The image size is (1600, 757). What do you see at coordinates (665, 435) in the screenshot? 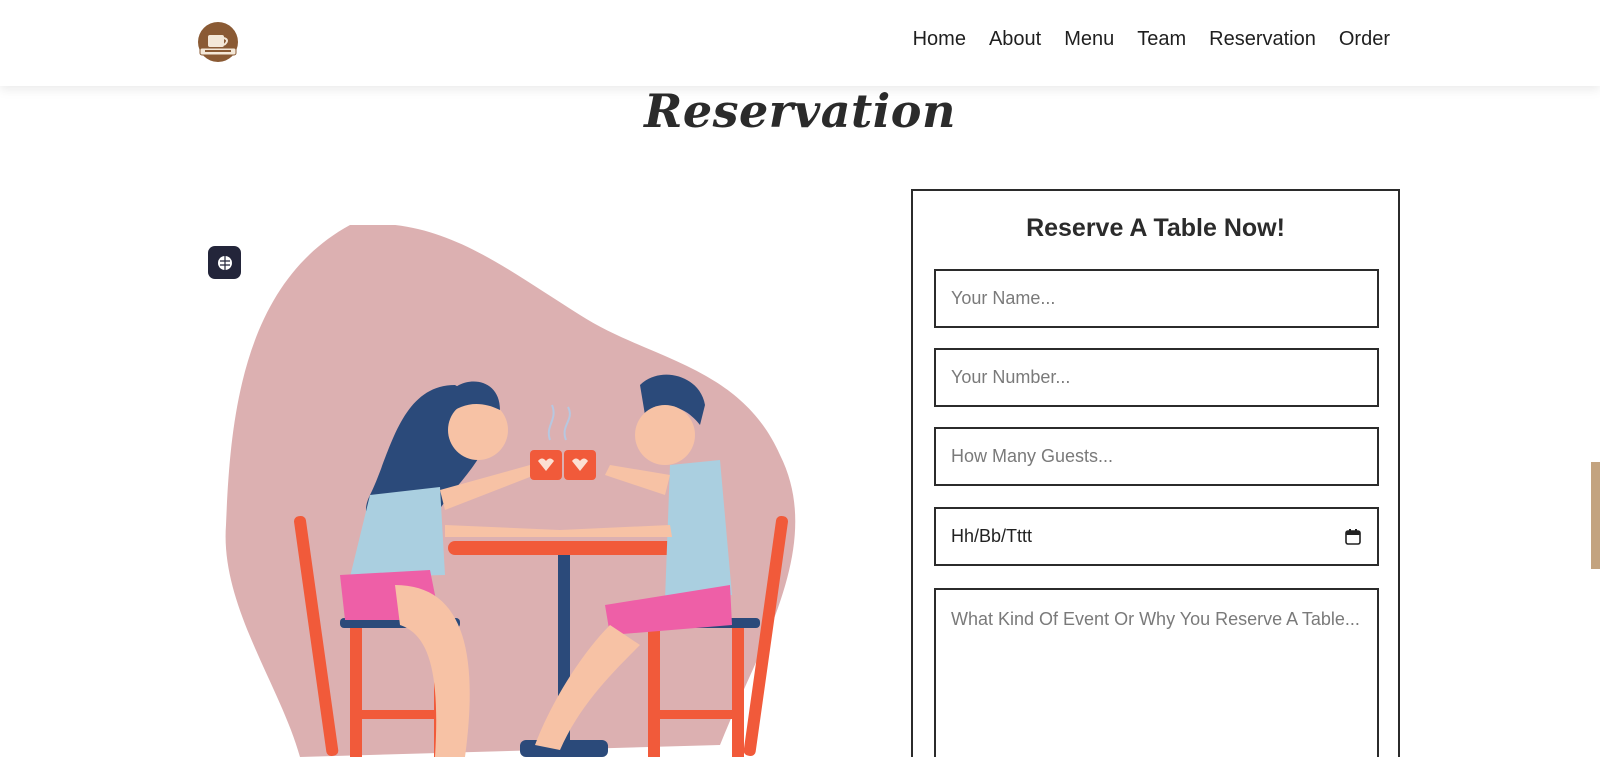
I see `man-face` at bounding box center [665, 435].